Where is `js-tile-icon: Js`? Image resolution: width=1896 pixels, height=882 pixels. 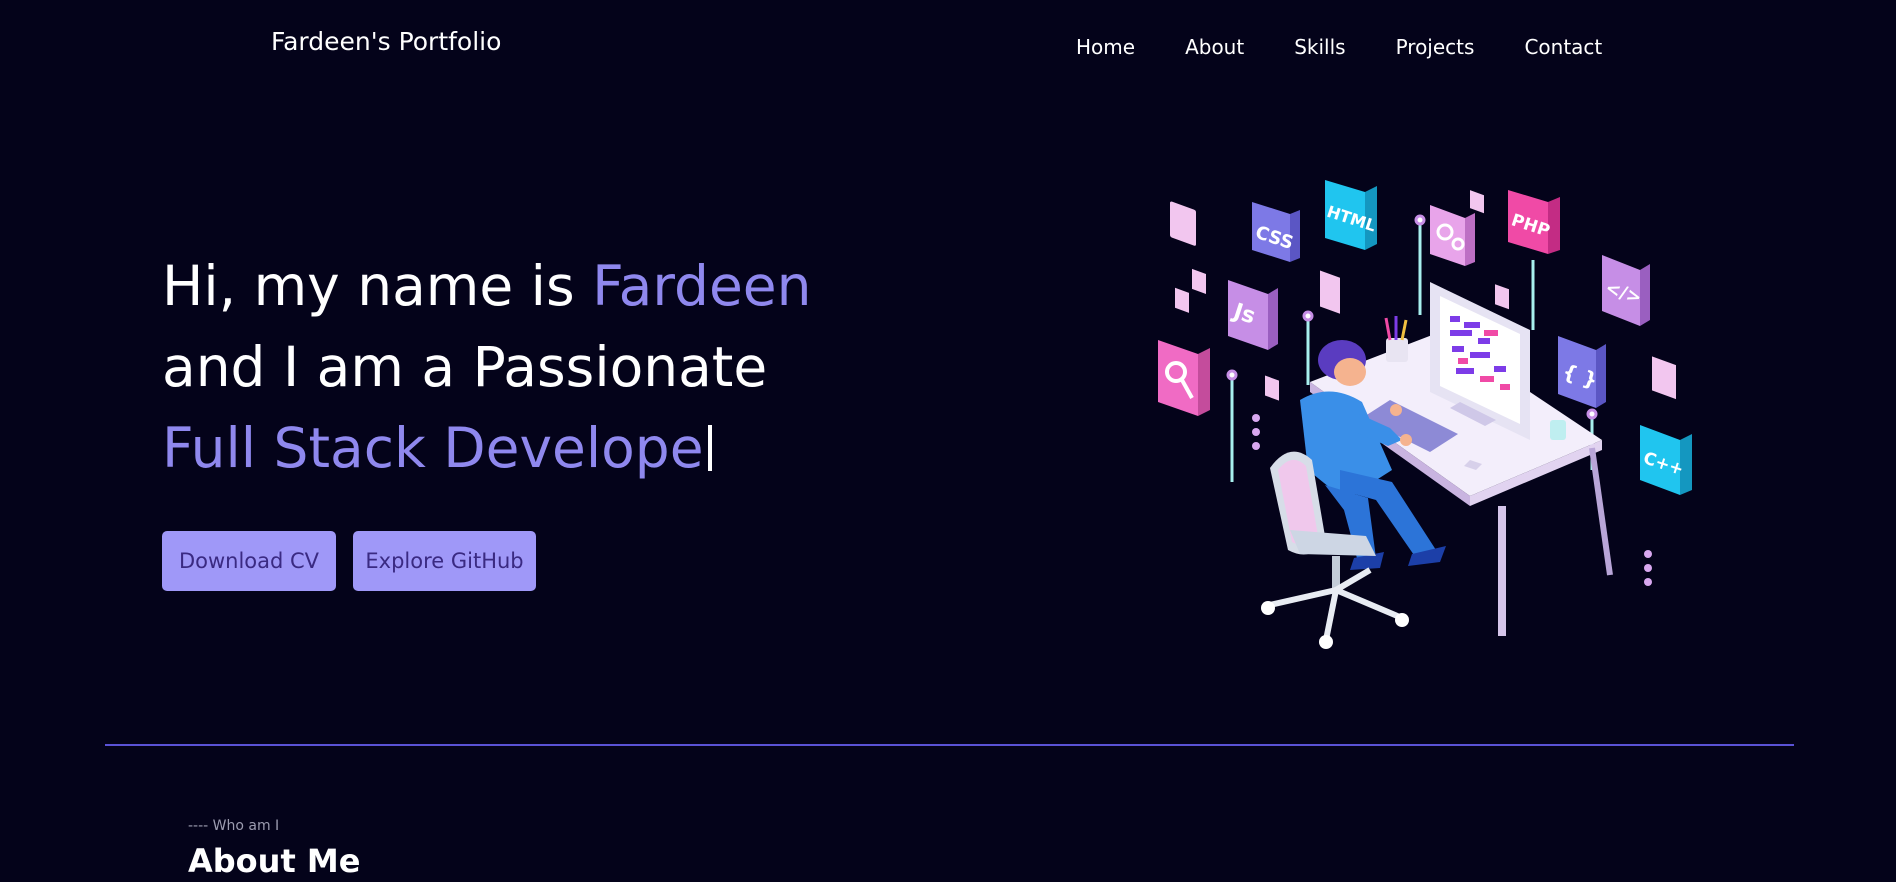
js-tile-icon: Js is located at coordinates (1253, 315).